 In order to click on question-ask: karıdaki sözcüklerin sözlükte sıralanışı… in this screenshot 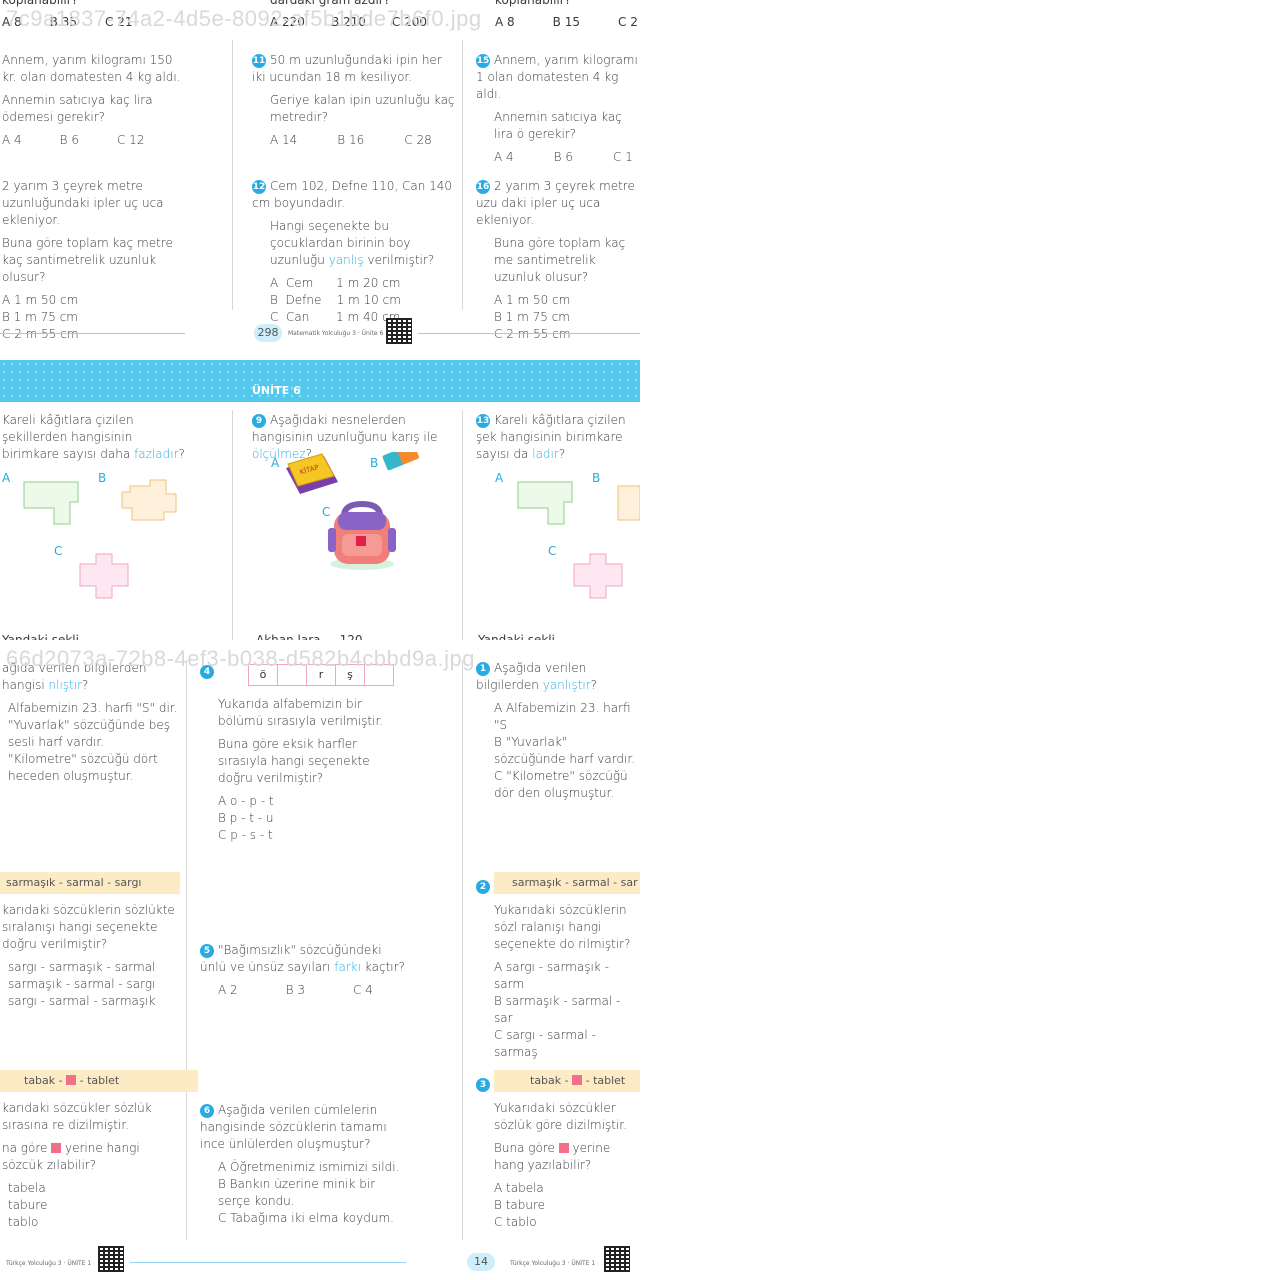, I will do `click(88, 927)`.